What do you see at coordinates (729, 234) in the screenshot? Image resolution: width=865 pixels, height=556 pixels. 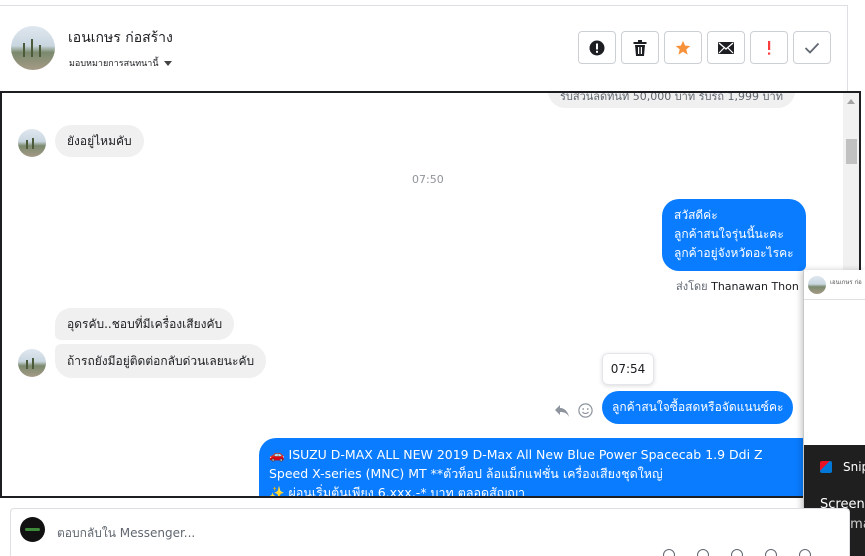 I see `message-line: ลูกค้าสนใจรุ่นนี้นะคะ` at bounding box center [729, 234].